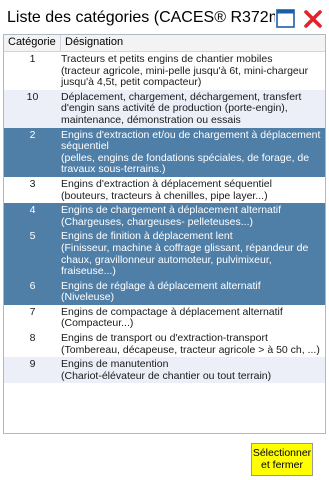 The image size is (329, 480). I want to click on category-code-cell: 10, so click(32, 96).